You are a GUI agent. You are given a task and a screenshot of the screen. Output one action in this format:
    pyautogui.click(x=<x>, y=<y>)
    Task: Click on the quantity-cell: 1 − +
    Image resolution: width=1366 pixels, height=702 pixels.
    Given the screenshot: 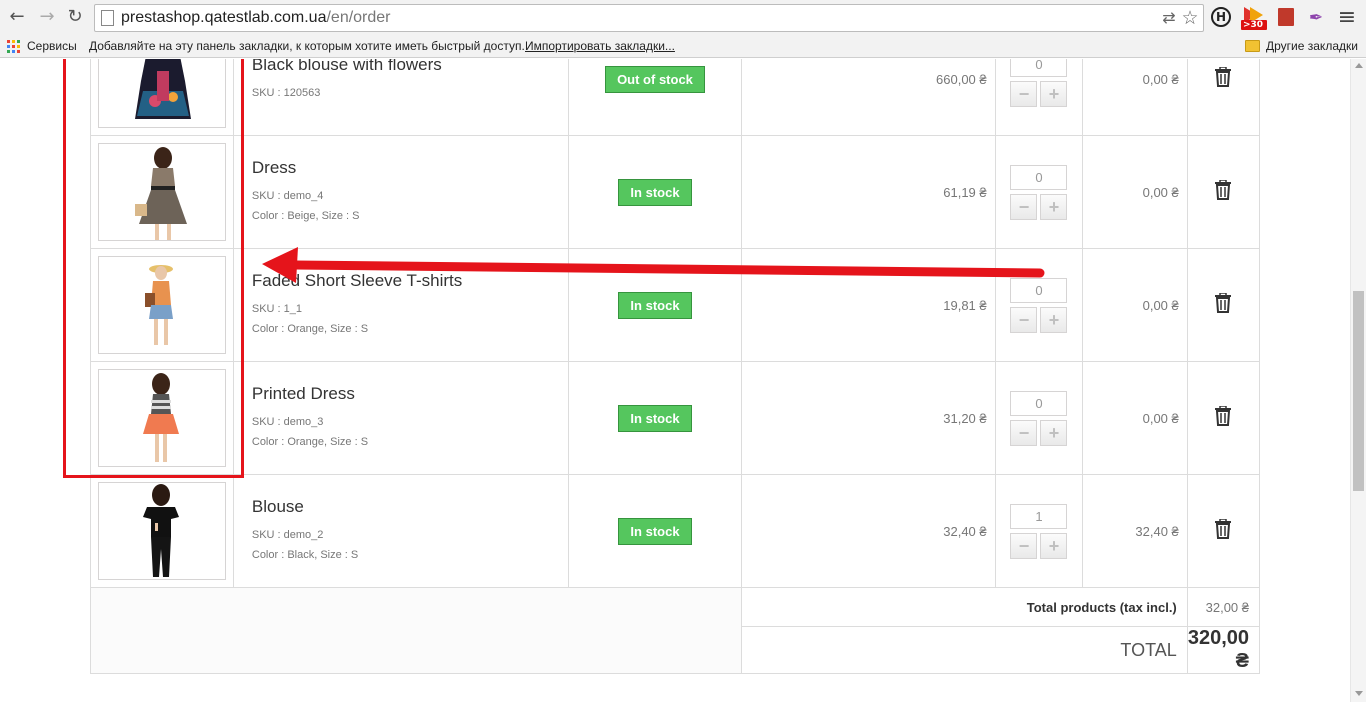 What is the action you would take?
    pyautogui.click(x=1039, y=531)
    